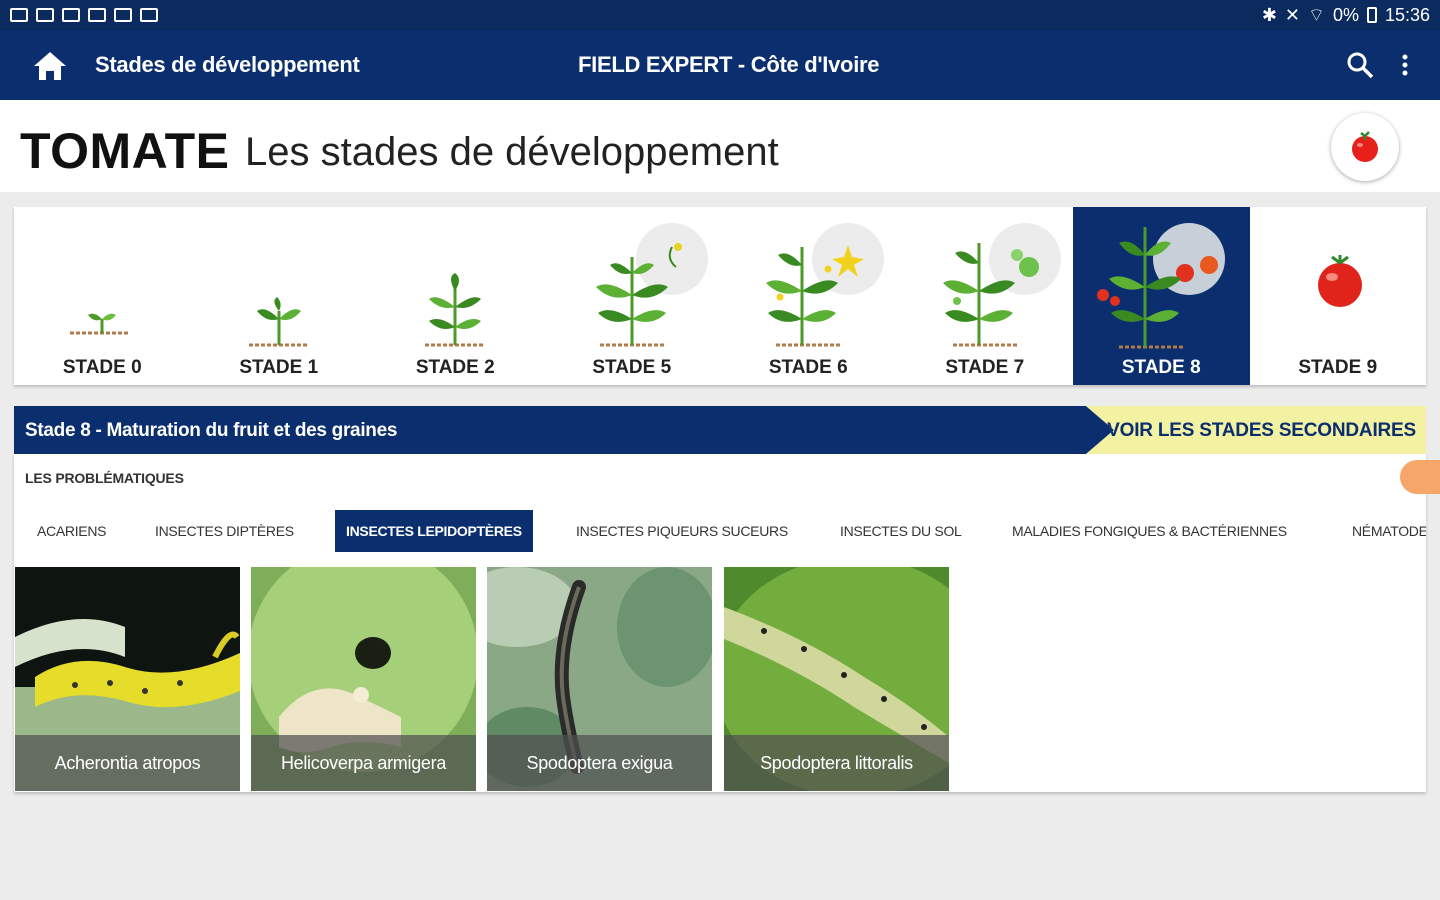 Image resolution: width=1440 pixels, height=900 pixels. I want to click on stage-2: STADE 2, so click(455, 296).